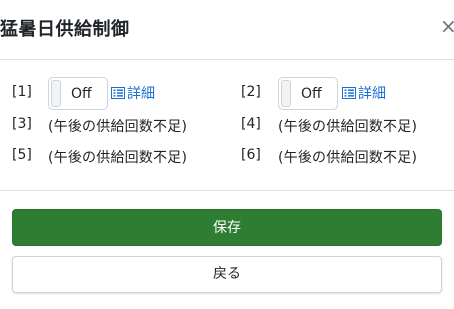  I want to click on slot-6-status: (午後の供給回数不足), so click(348, 158).